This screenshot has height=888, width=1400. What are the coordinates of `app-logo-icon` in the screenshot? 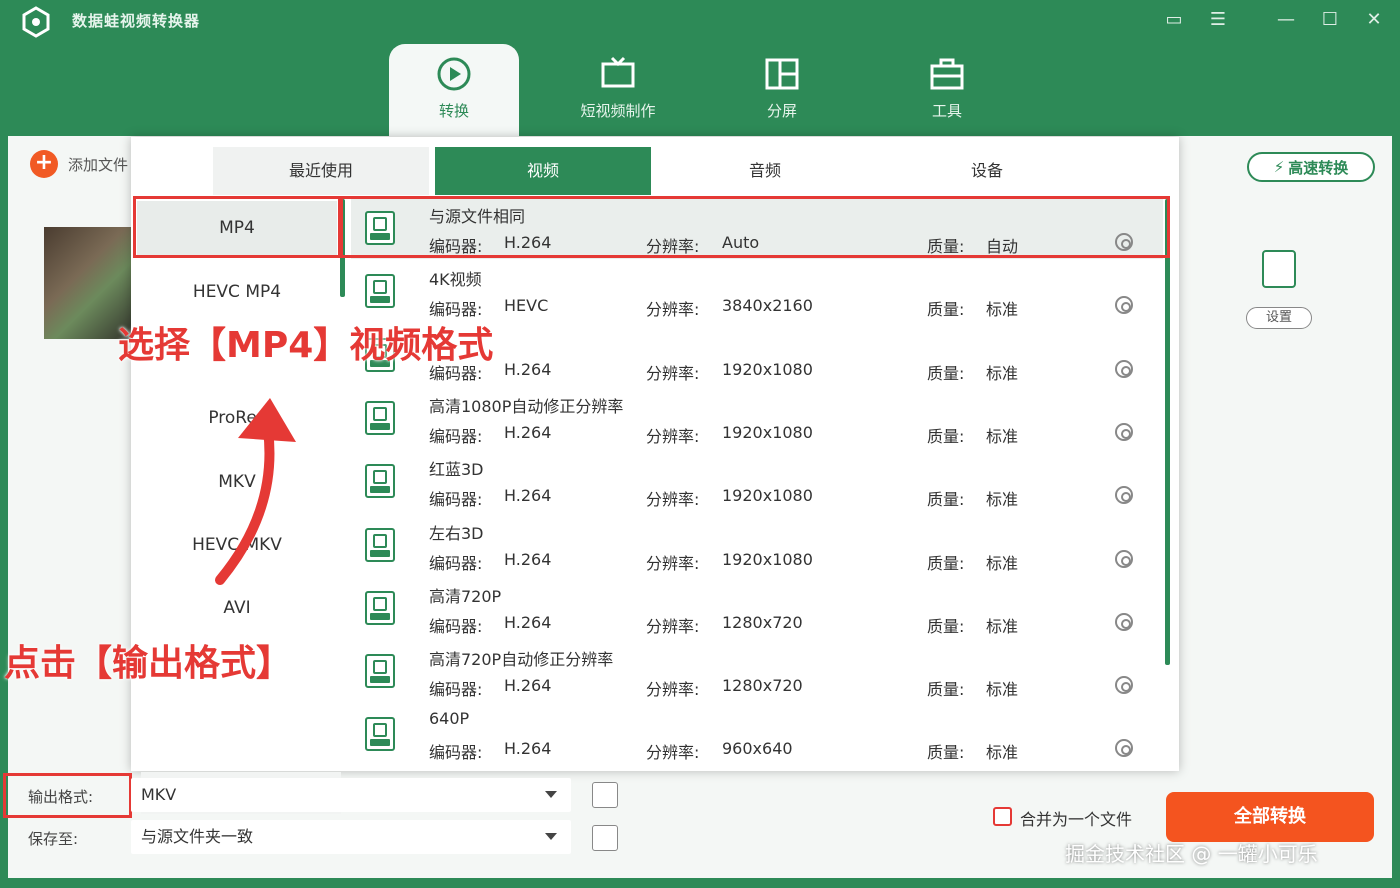 It's located at (36, 22).